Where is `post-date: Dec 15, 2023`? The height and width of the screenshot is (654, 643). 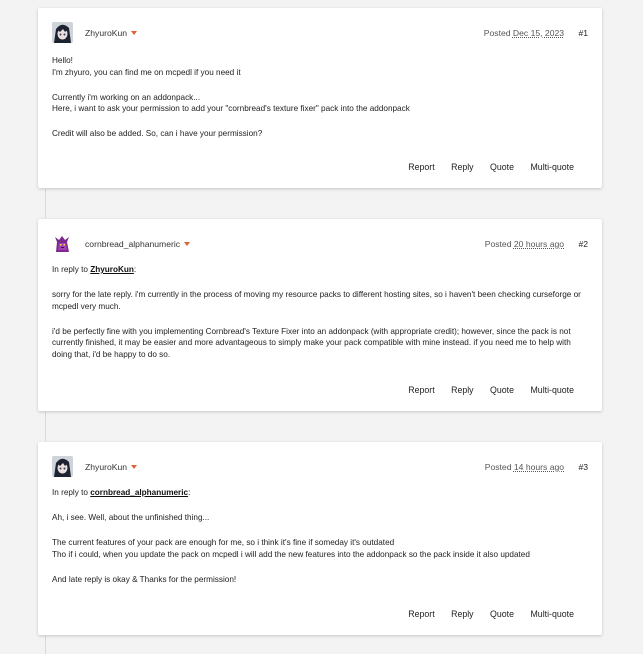
post-date: Dec 15, 2023 is located at coordinates (538, 33).